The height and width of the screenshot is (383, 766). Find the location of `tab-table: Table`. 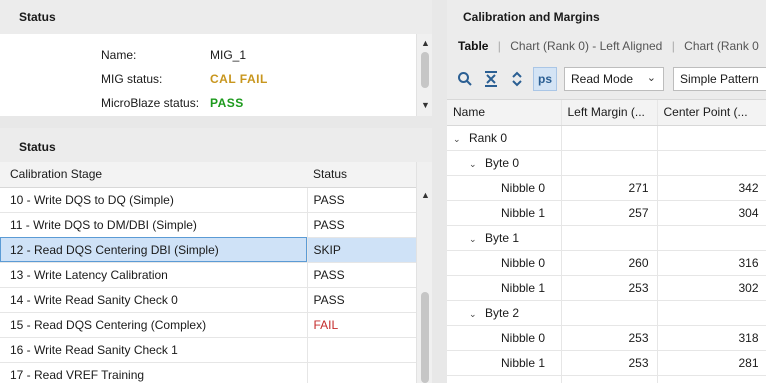

tab-table: Table is located at coordinates (473, 46).